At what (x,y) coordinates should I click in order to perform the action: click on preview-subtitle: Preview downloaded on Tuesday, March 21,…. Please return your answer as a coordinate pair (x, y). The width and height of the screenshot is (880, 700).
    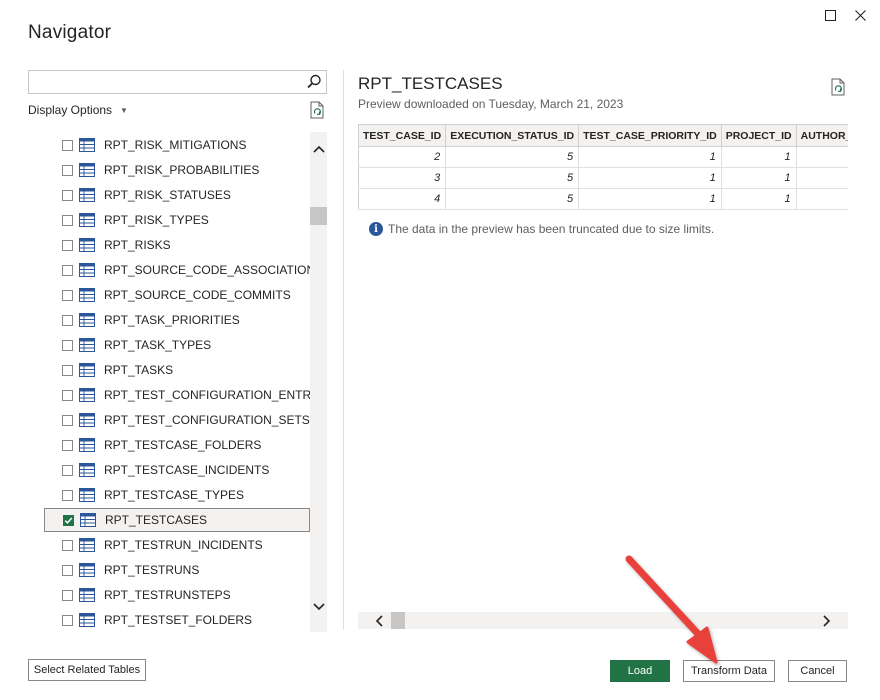
    Looking at the image, I should click on (491, 104).